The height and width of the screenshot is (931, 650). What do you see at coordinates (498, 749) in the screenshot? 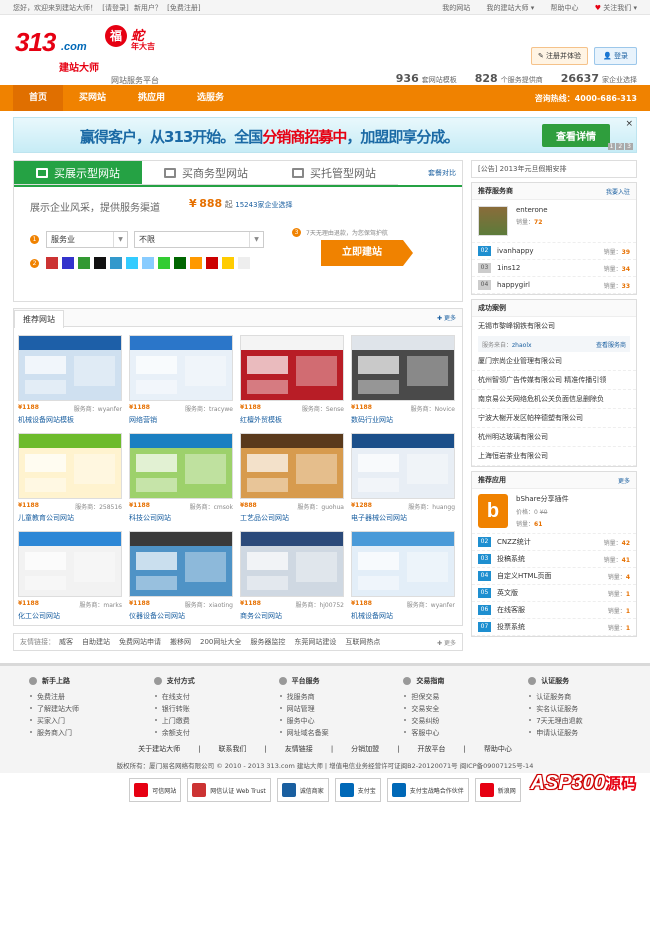
I see `footer-bottom-link: 帮助中心` at bounding box center [498, 749].